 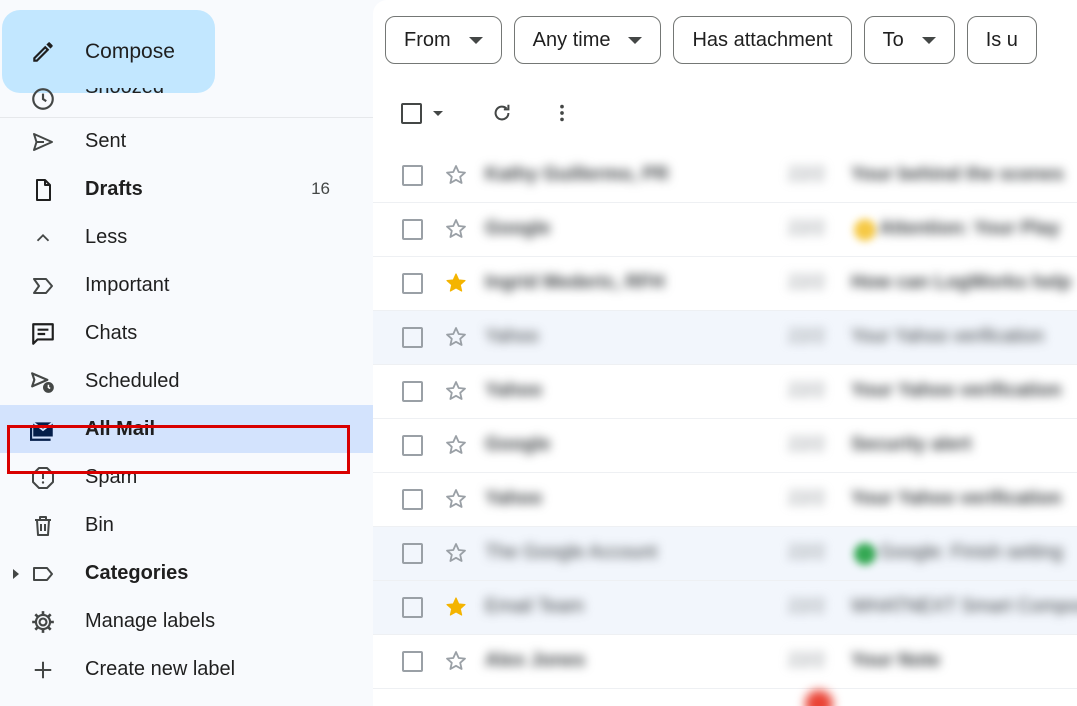 What do you see at coordinates (1001, 40) in the screenshot?
I see `filter-is-unread: Is u` at bounding box center [1001, 40].